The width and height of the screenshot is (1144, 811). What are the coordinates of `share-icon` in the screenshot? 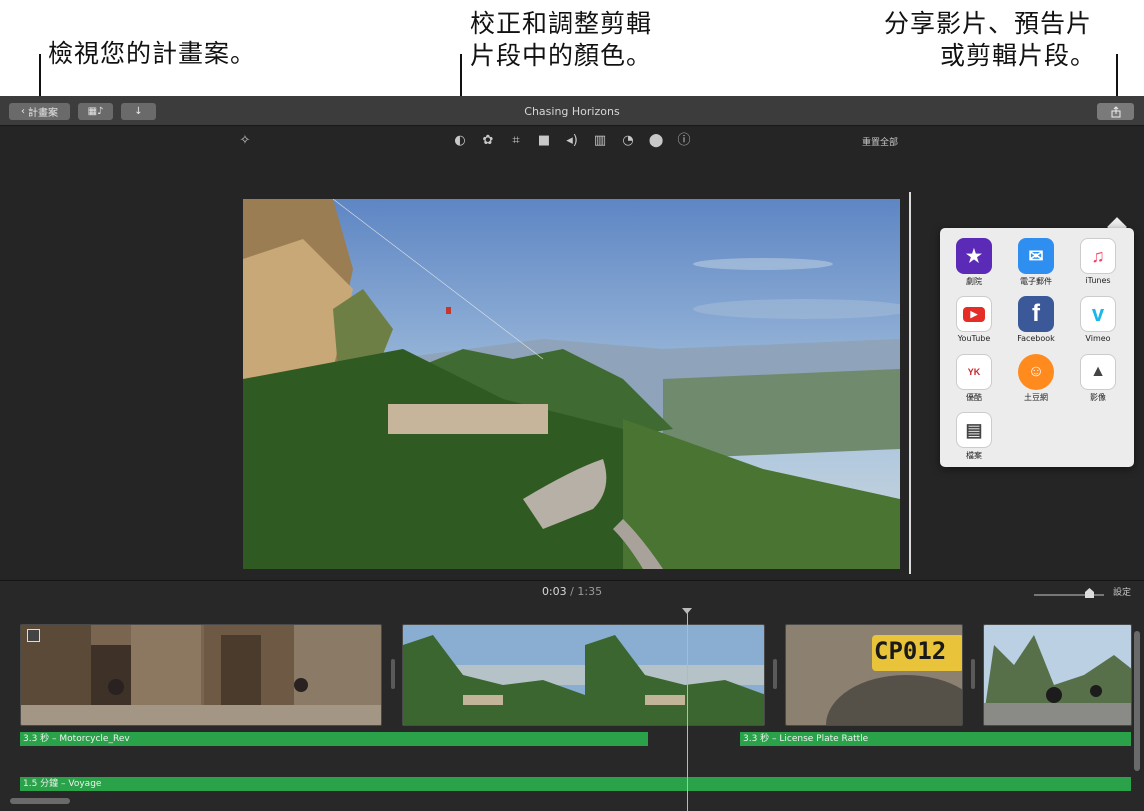 It's located at (1115, 111).